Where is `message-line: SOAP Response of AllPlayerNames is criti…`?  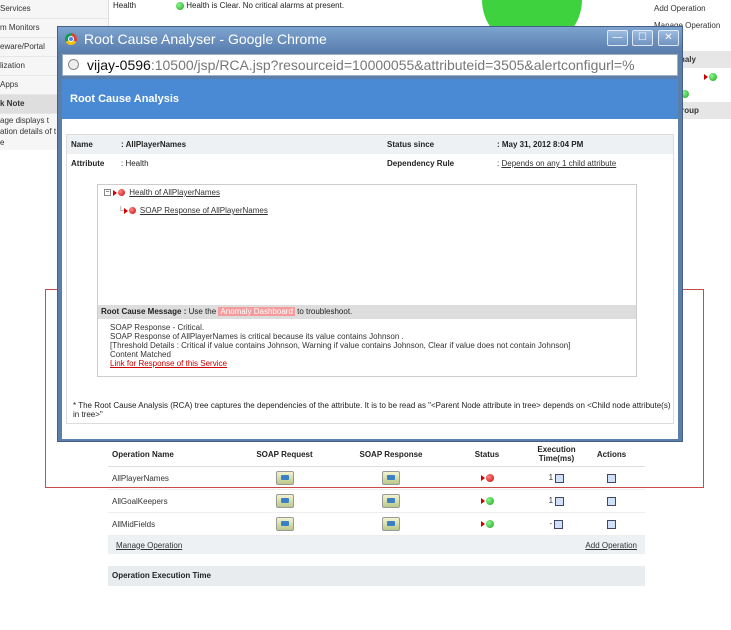 message-line: SOAP Response of AllPlayerNames is criti… is located at coordinates (257, 336).